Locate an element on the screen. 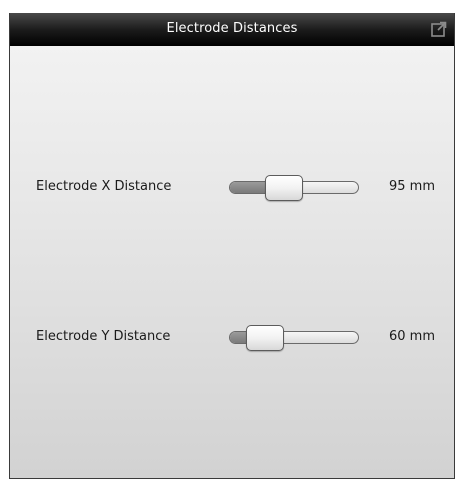  electrode-y-row: Electrode Y Distance 60 mm is located at coordinates (232, 338).